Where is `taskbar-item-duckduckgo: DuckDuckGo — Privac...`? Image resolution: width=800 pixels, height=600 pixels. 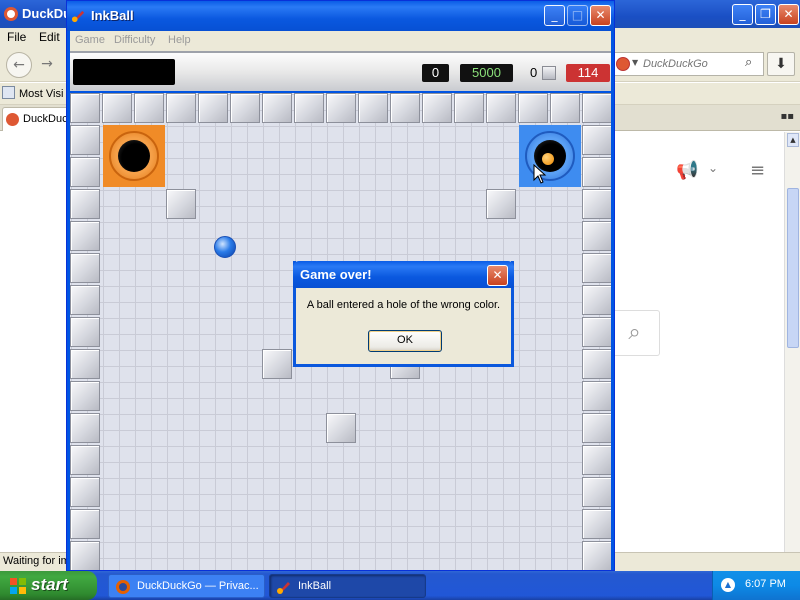
taskbar-item-duckduckgo: DuckDuckGo — Privac... is located at coordinates (186, 586).